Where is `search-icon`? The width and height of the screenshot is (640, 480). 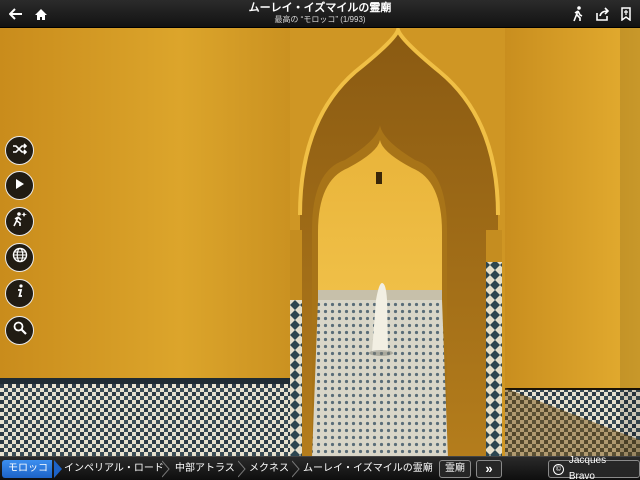 search-icon is located at coordinates (20, 330).